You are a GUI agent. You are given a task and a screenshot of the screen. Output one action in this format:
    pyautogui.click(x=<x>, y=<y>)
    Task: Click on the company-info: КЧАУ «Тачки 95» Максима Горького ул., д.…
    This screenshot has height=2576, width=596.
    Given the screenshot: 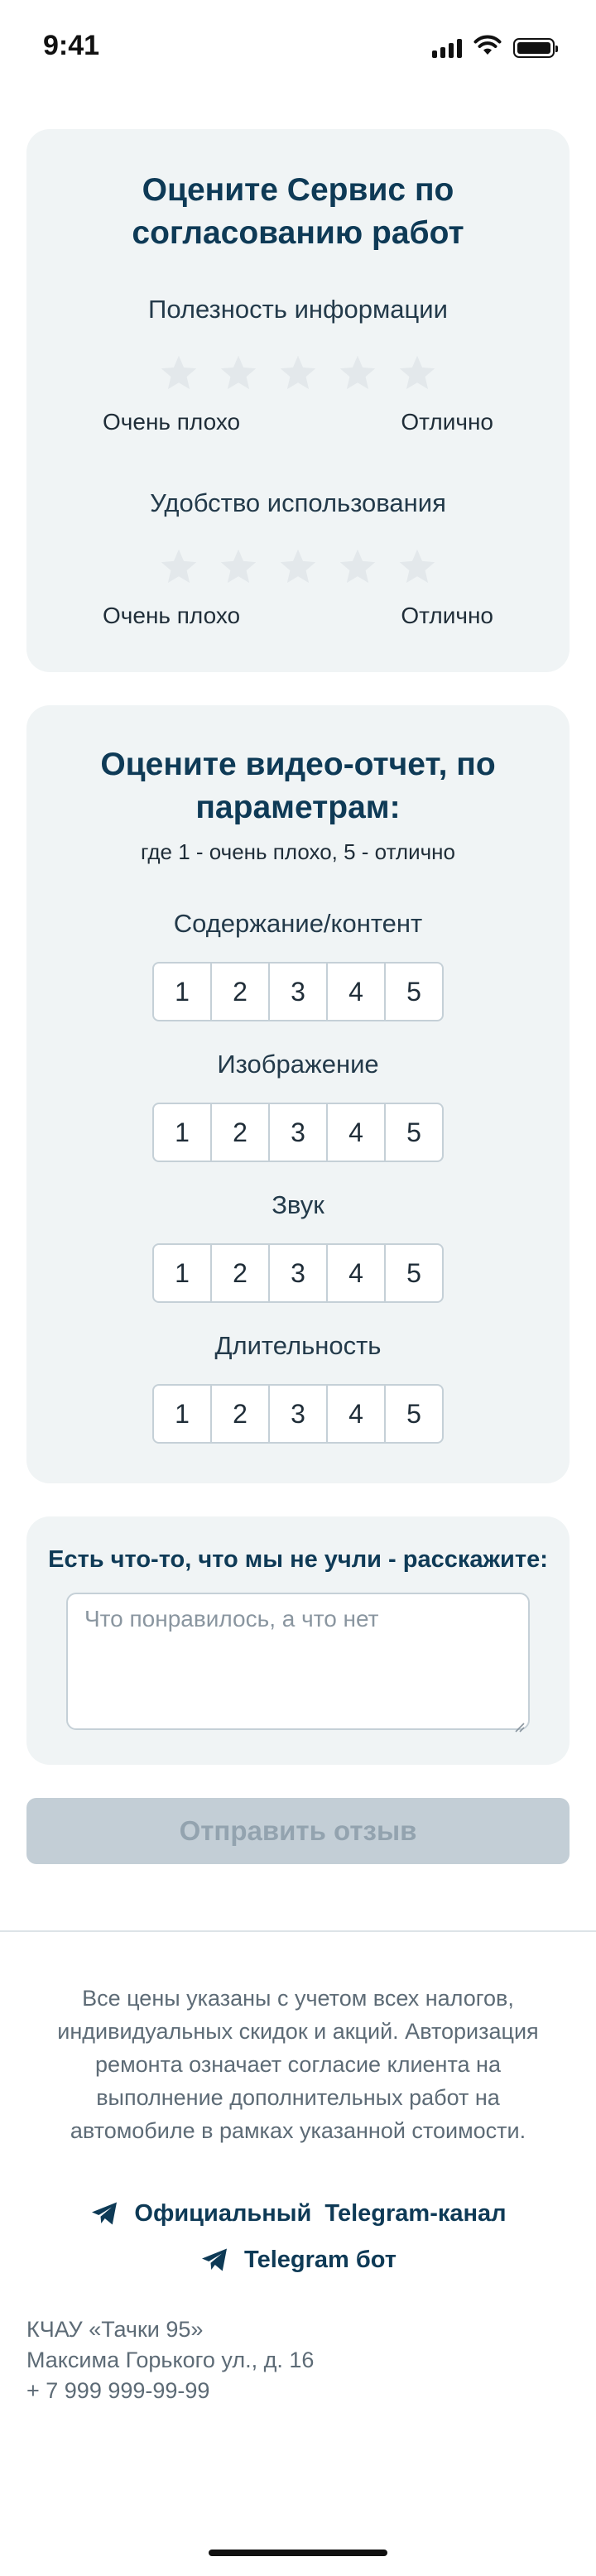 What is the action you would take?
    pyautogui.click(x=170, y=2360)
    